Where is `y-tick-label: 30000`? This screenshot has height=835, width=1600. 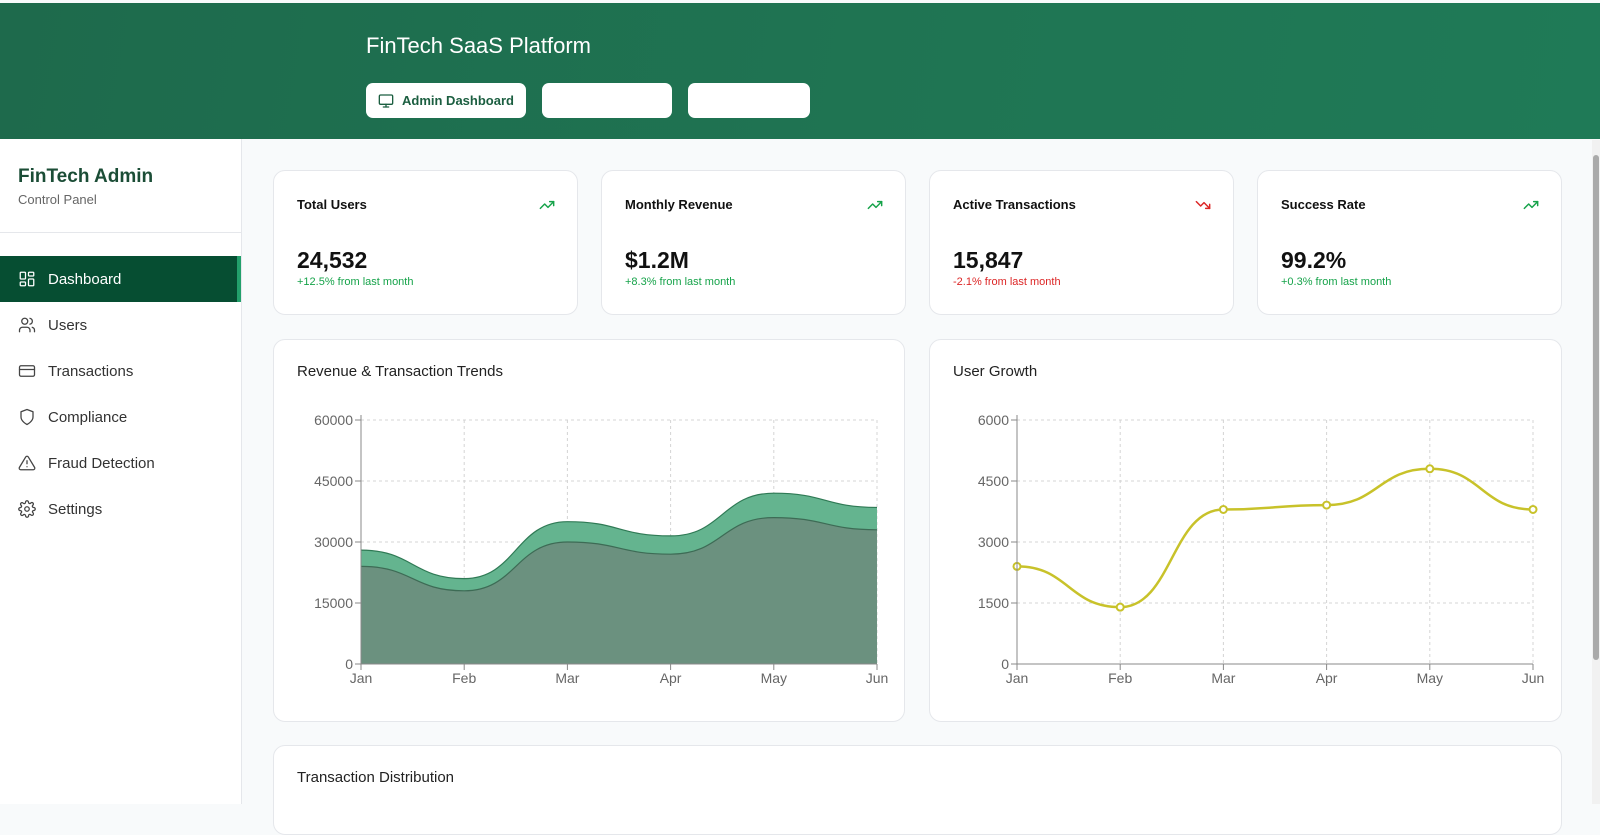 y-tick-label: 30000 is located at coordinates (333, 542).